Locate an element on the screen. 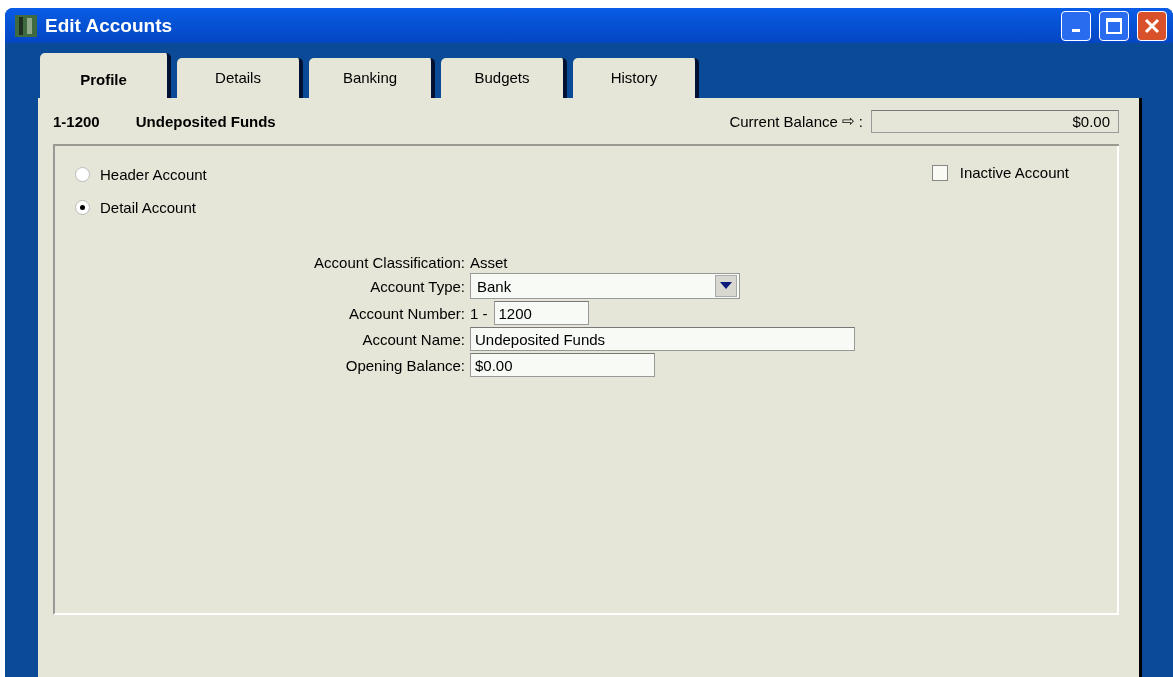  minimize-button is located at coordinates (1076, 25).